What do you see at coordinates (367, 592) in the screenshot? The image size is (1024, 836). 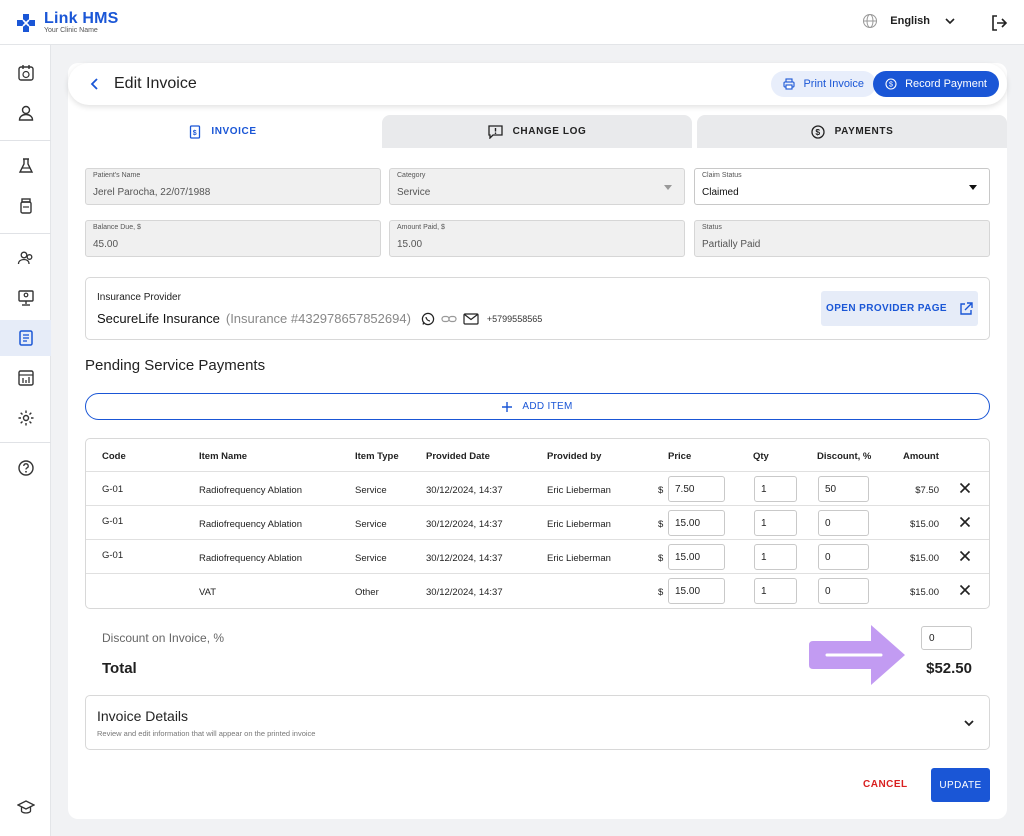 I see `cell-item-type: Other` at bounding box center [367, 592].